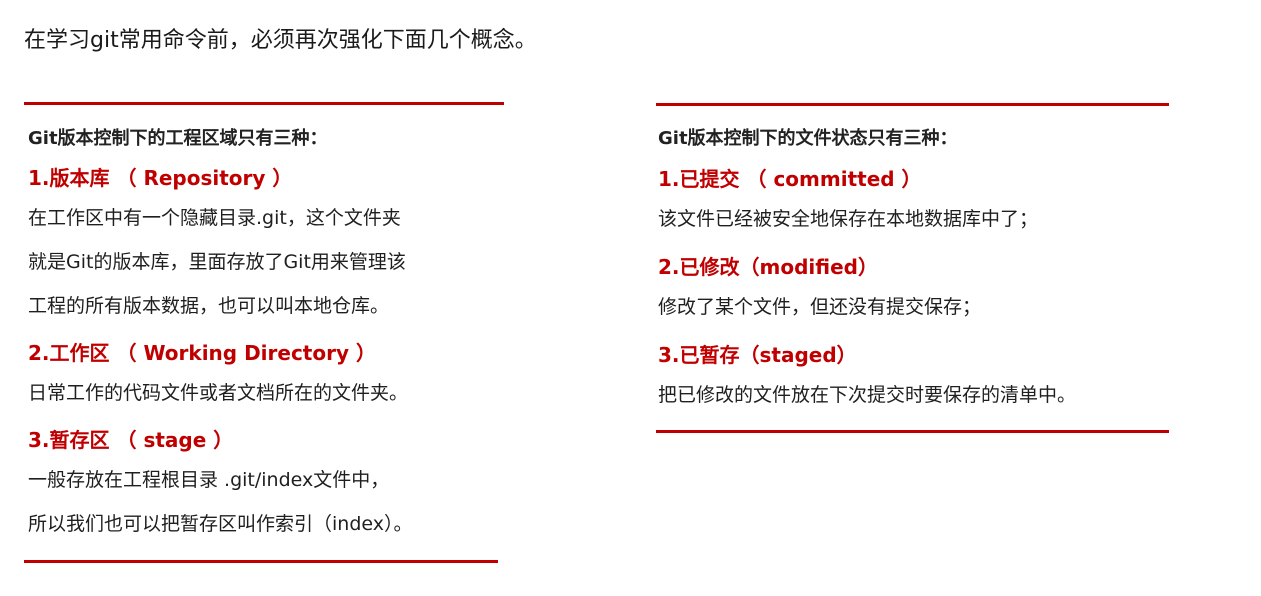  I want to click on working-directory-desc-line: 日常工作的代码文件或者文档所在的文件夹。, so click(218, 393).